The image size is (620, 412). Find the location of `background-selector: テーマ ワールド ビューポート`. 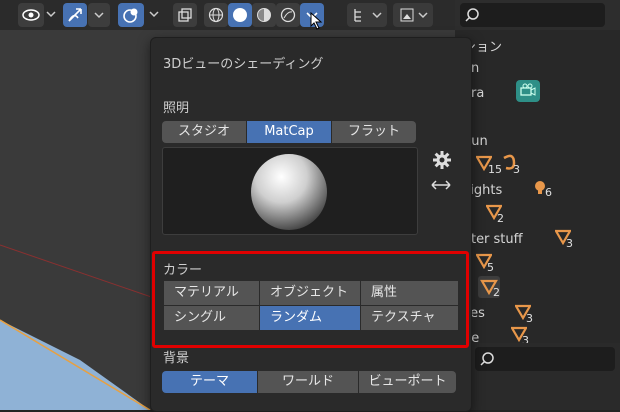

background-selector: テーマ ワールド ビューポート is located at coordinates (309, 382).